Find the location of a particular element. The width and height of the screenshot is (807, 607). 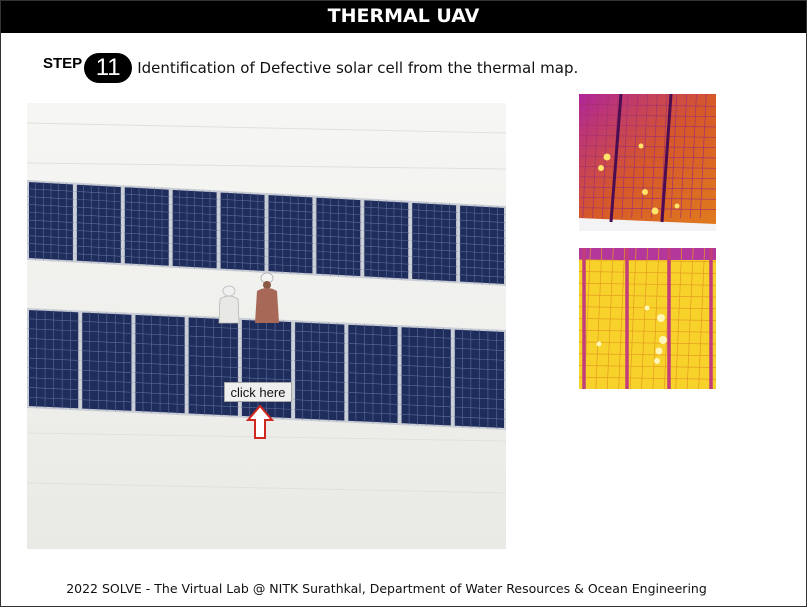

thermal-map-iron-palette is located at coordinates (647, 162).